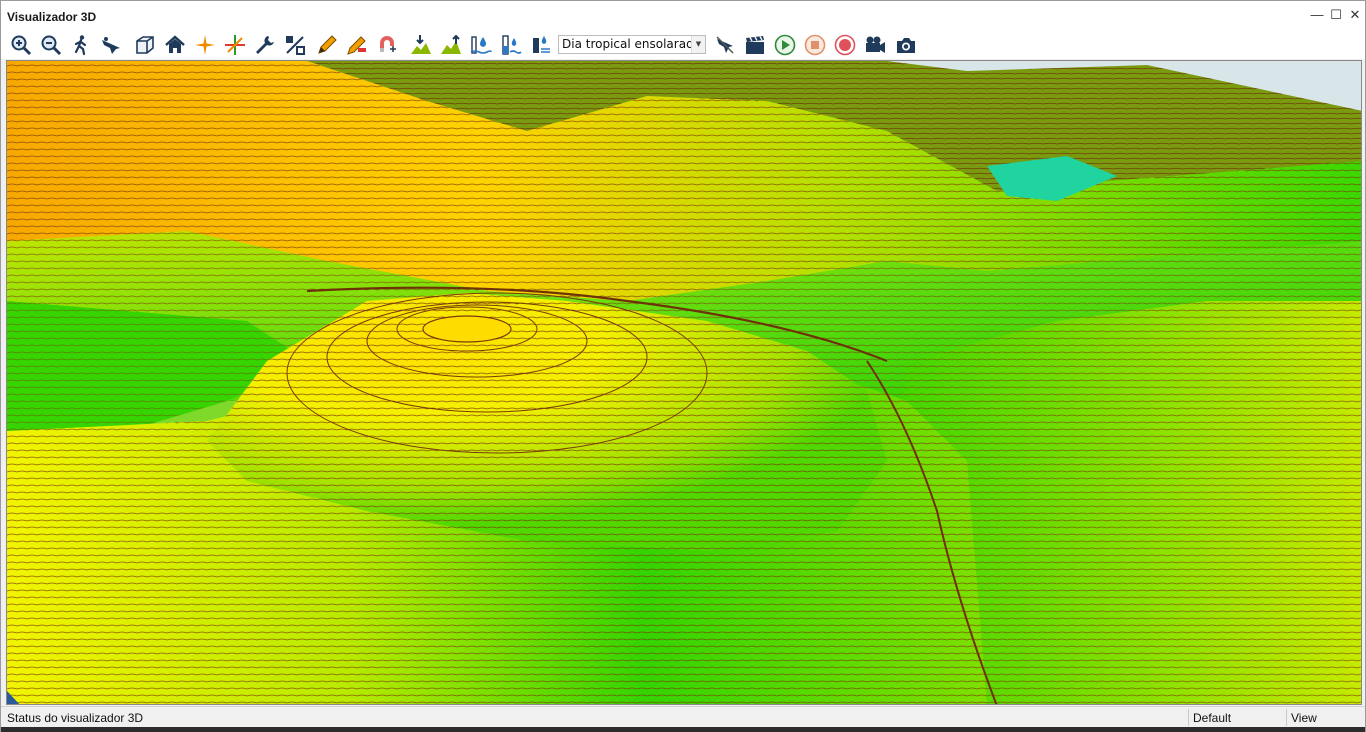 The width and height of the screenshot is (1366, 732). Describe the element at coordinates (81, 45) in the screenshot. I see `walk-icon` at that location.